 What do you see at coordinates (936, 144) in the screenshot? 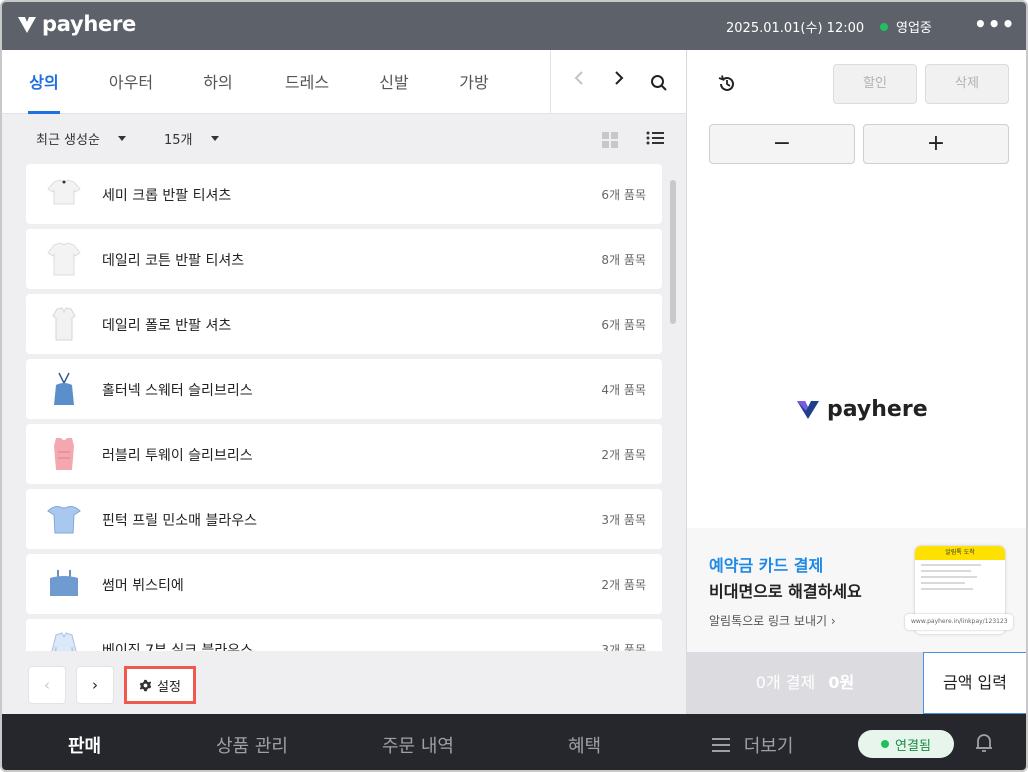
I see `increase-quantity-button: +` at bounding box center [936, 144].